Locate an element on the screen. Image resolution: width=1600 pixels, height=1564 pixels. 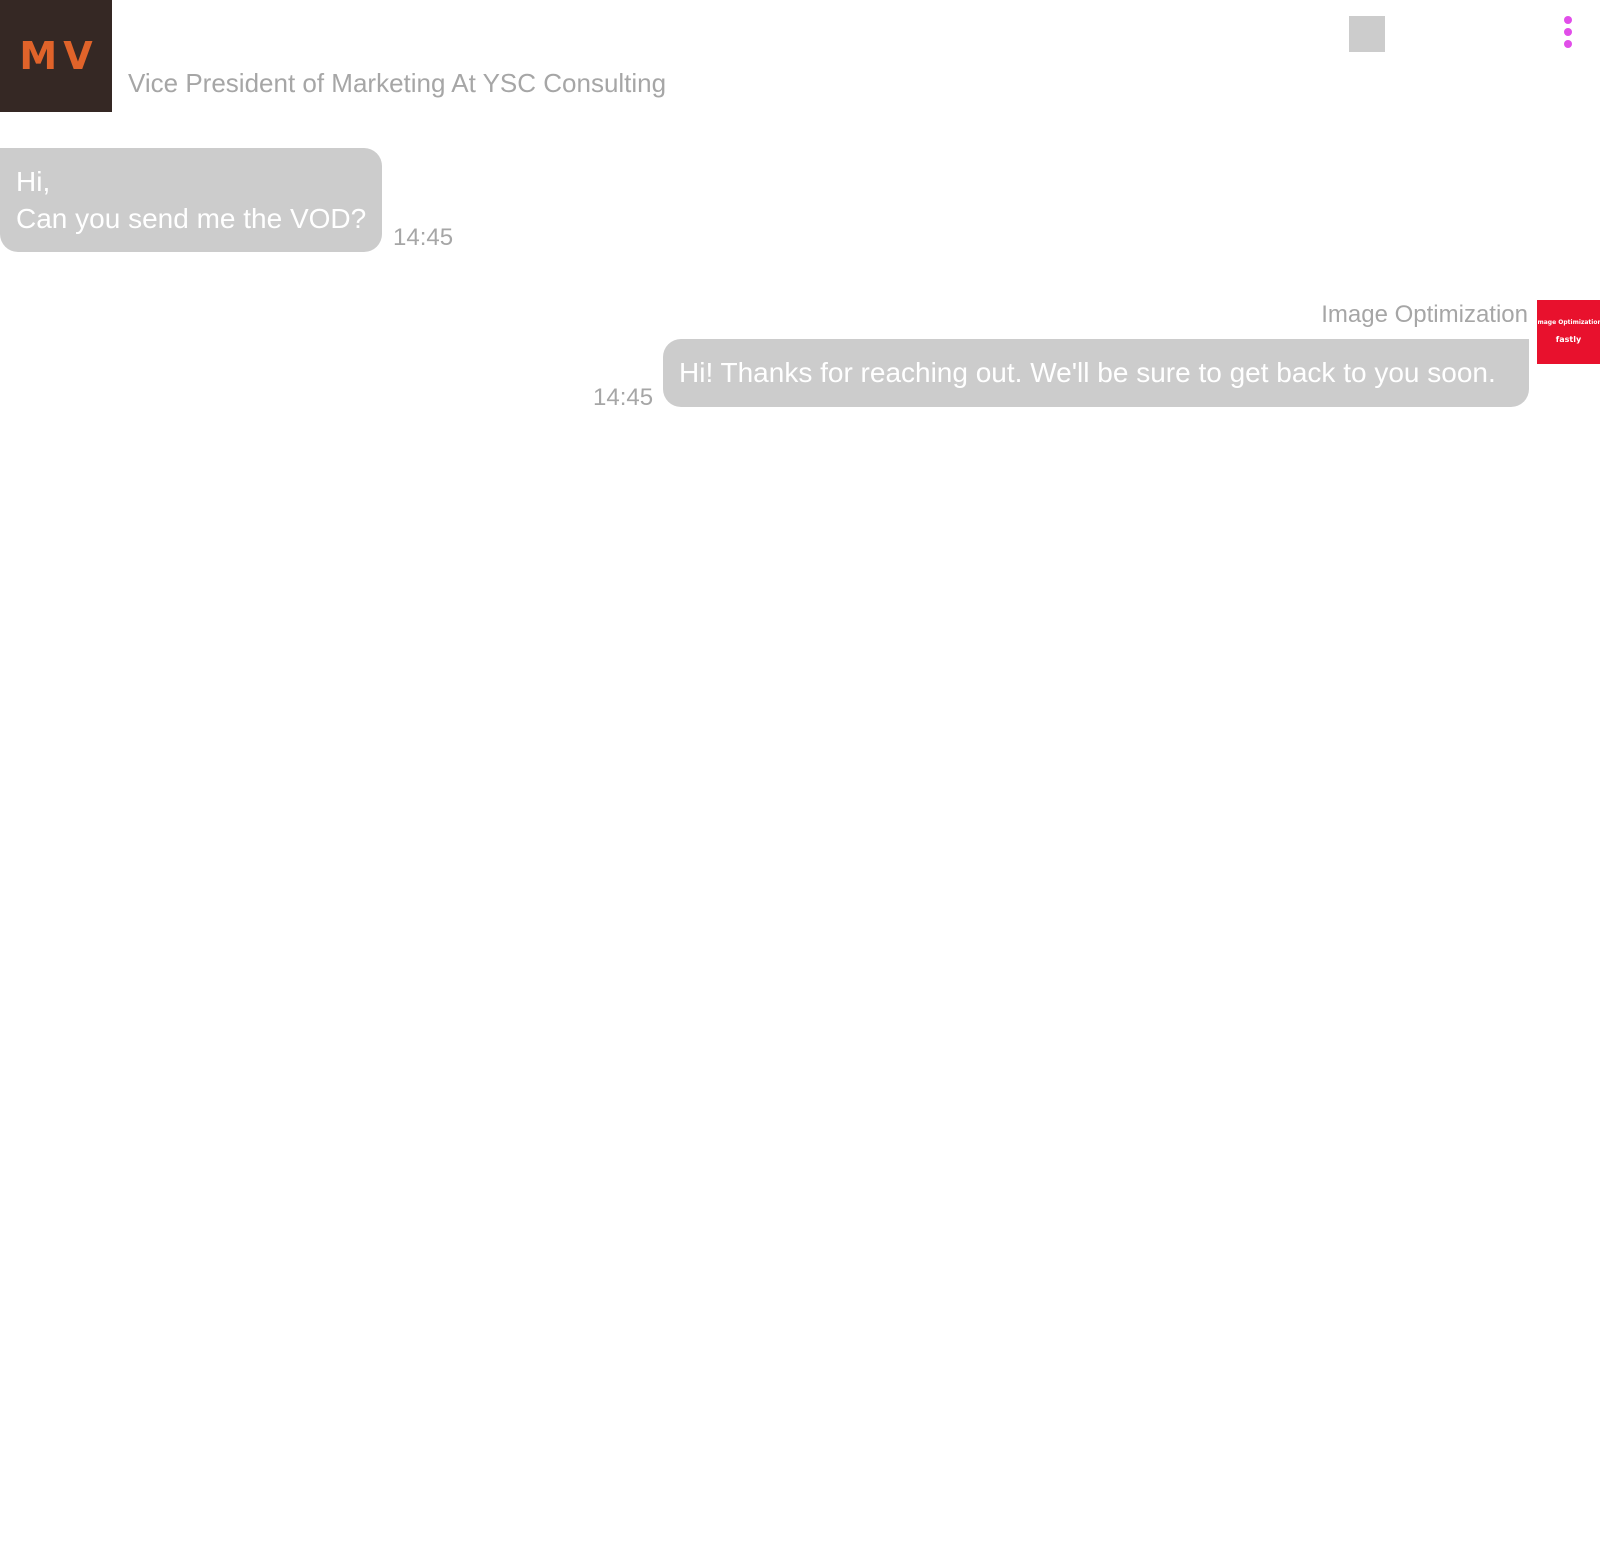
sender-logo-brand: fastly is located at coordinates (1568, 339).